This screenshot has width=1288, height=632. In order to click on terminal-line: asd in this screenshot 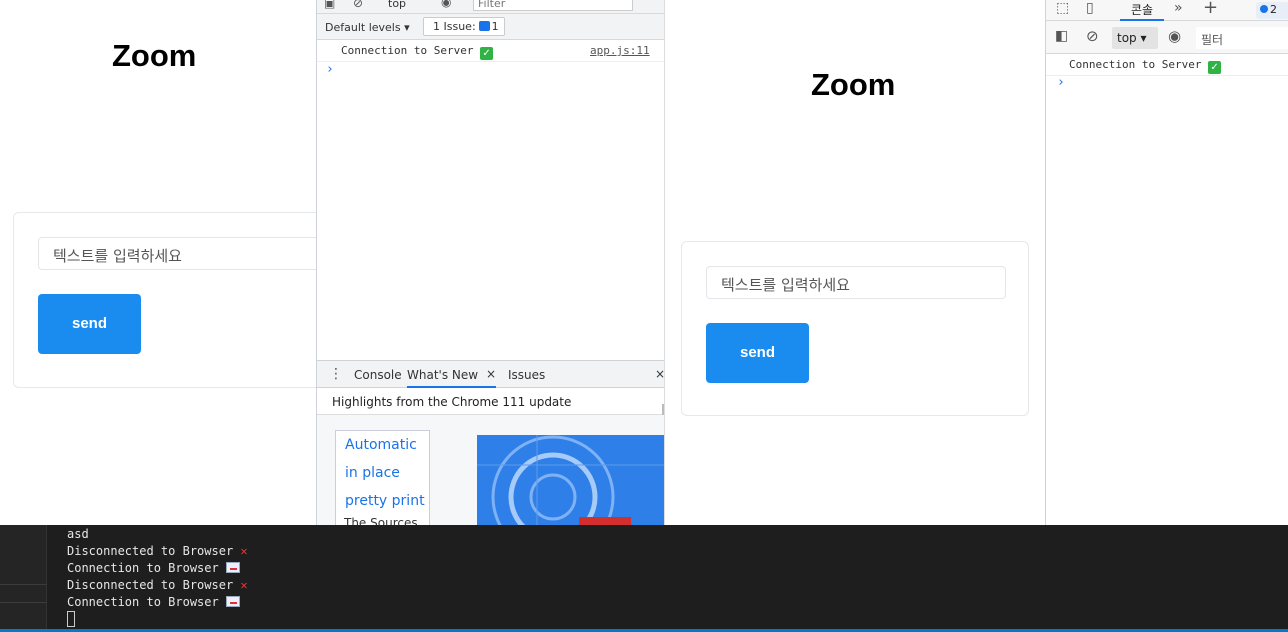, I will do `click(78, 534)`.